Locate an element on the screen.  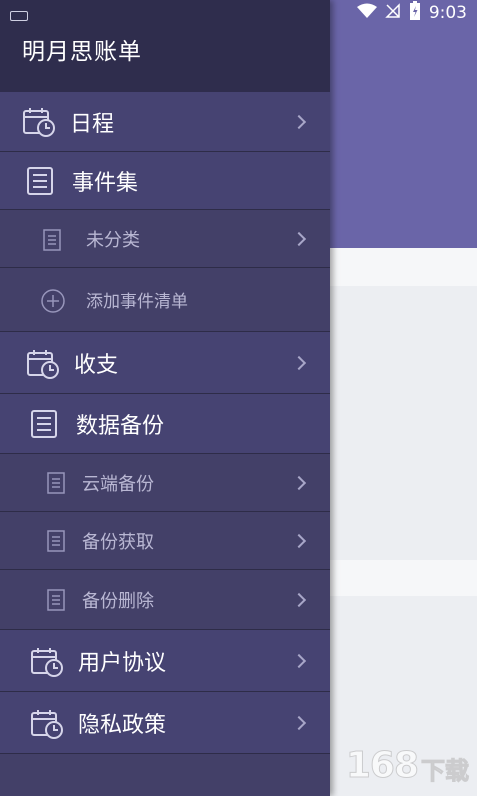
battery-icon is located at coordinates (415, 13).